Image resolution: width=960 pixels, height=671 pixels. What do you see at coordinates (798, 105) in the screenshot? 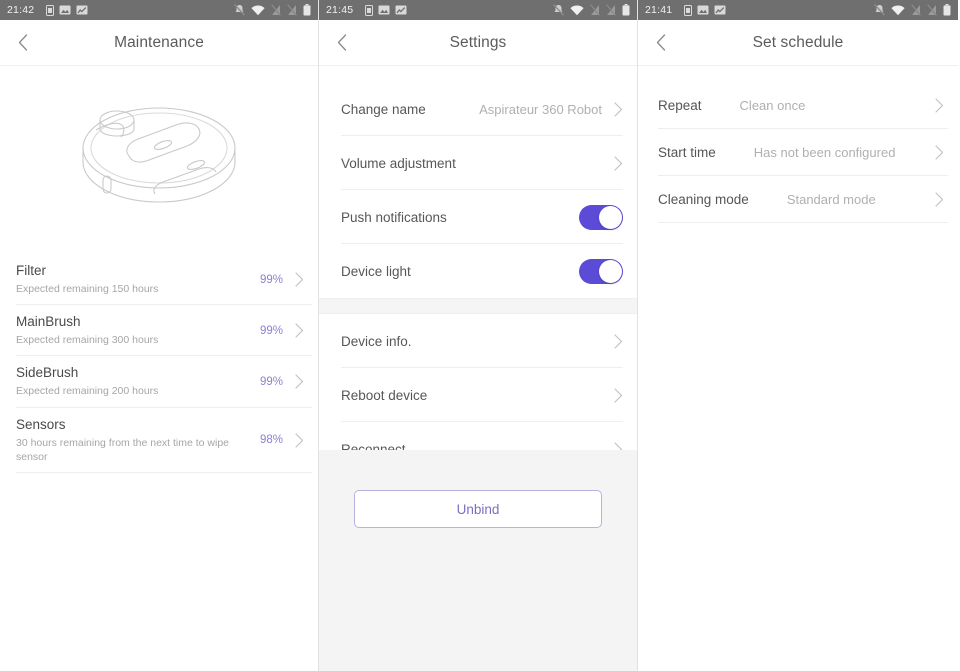
I see `schedule-row-repeat: Repeat Clean once` at bounding box center [798, 105].